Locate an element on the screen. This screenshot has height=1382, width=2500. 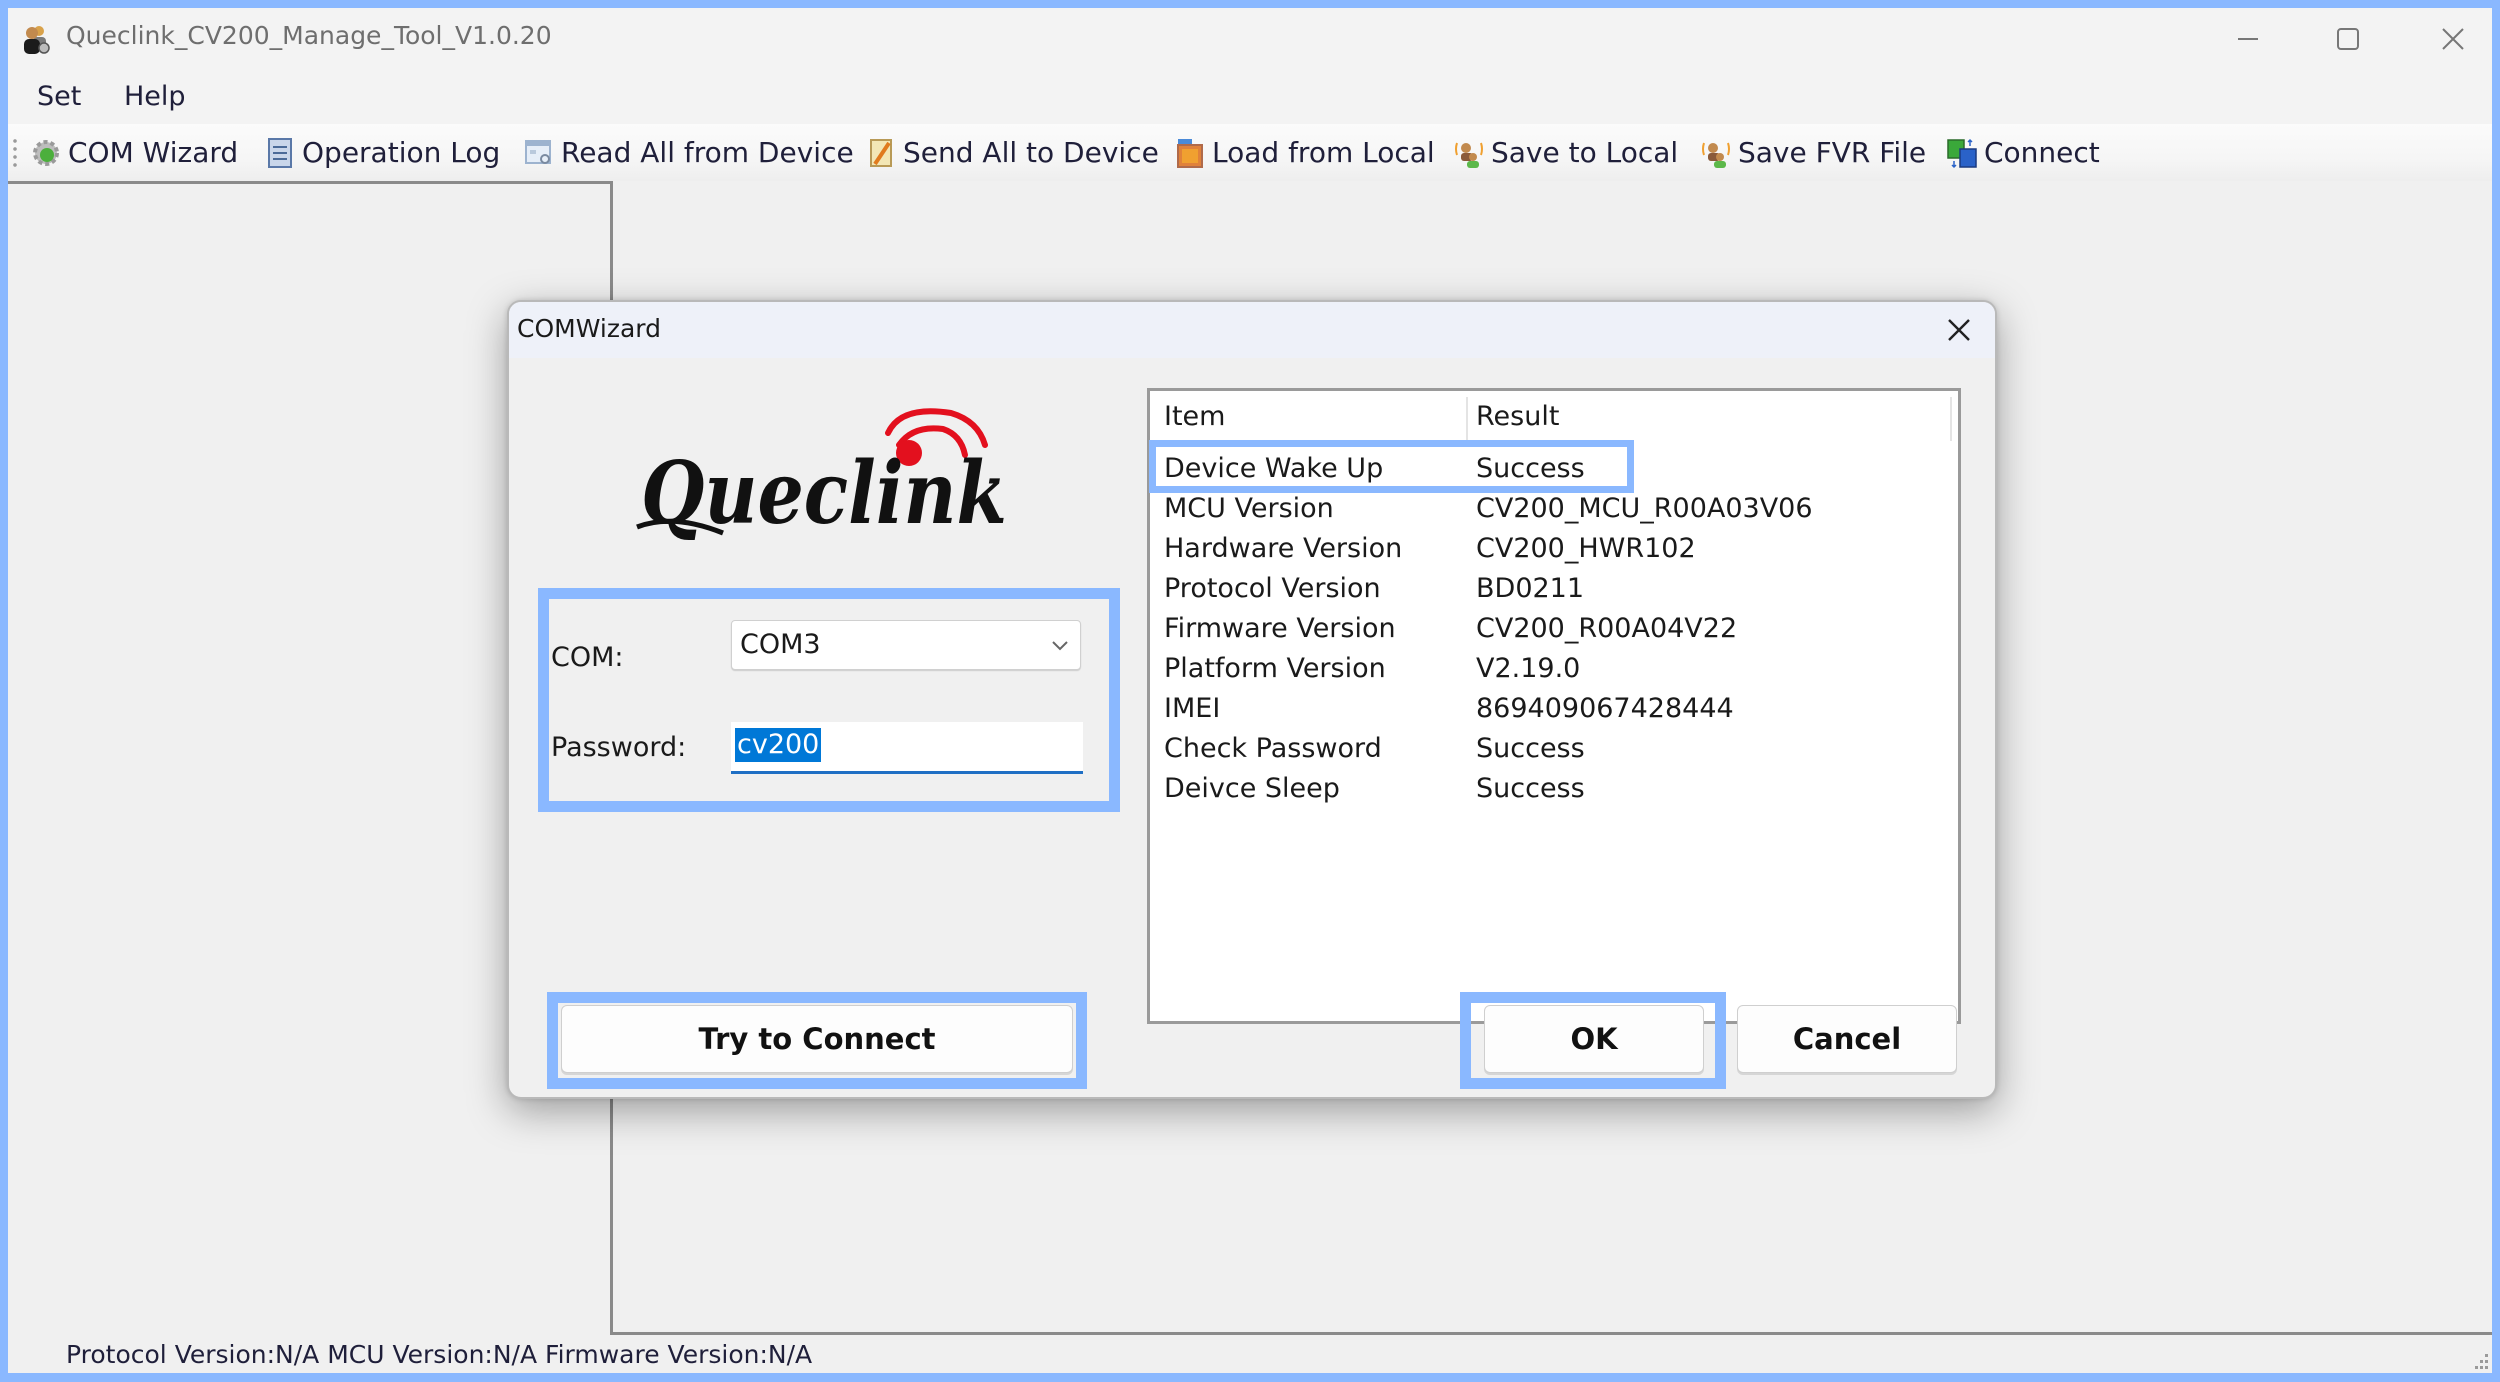
com-label: COM: is located at coordinates (587, 657).